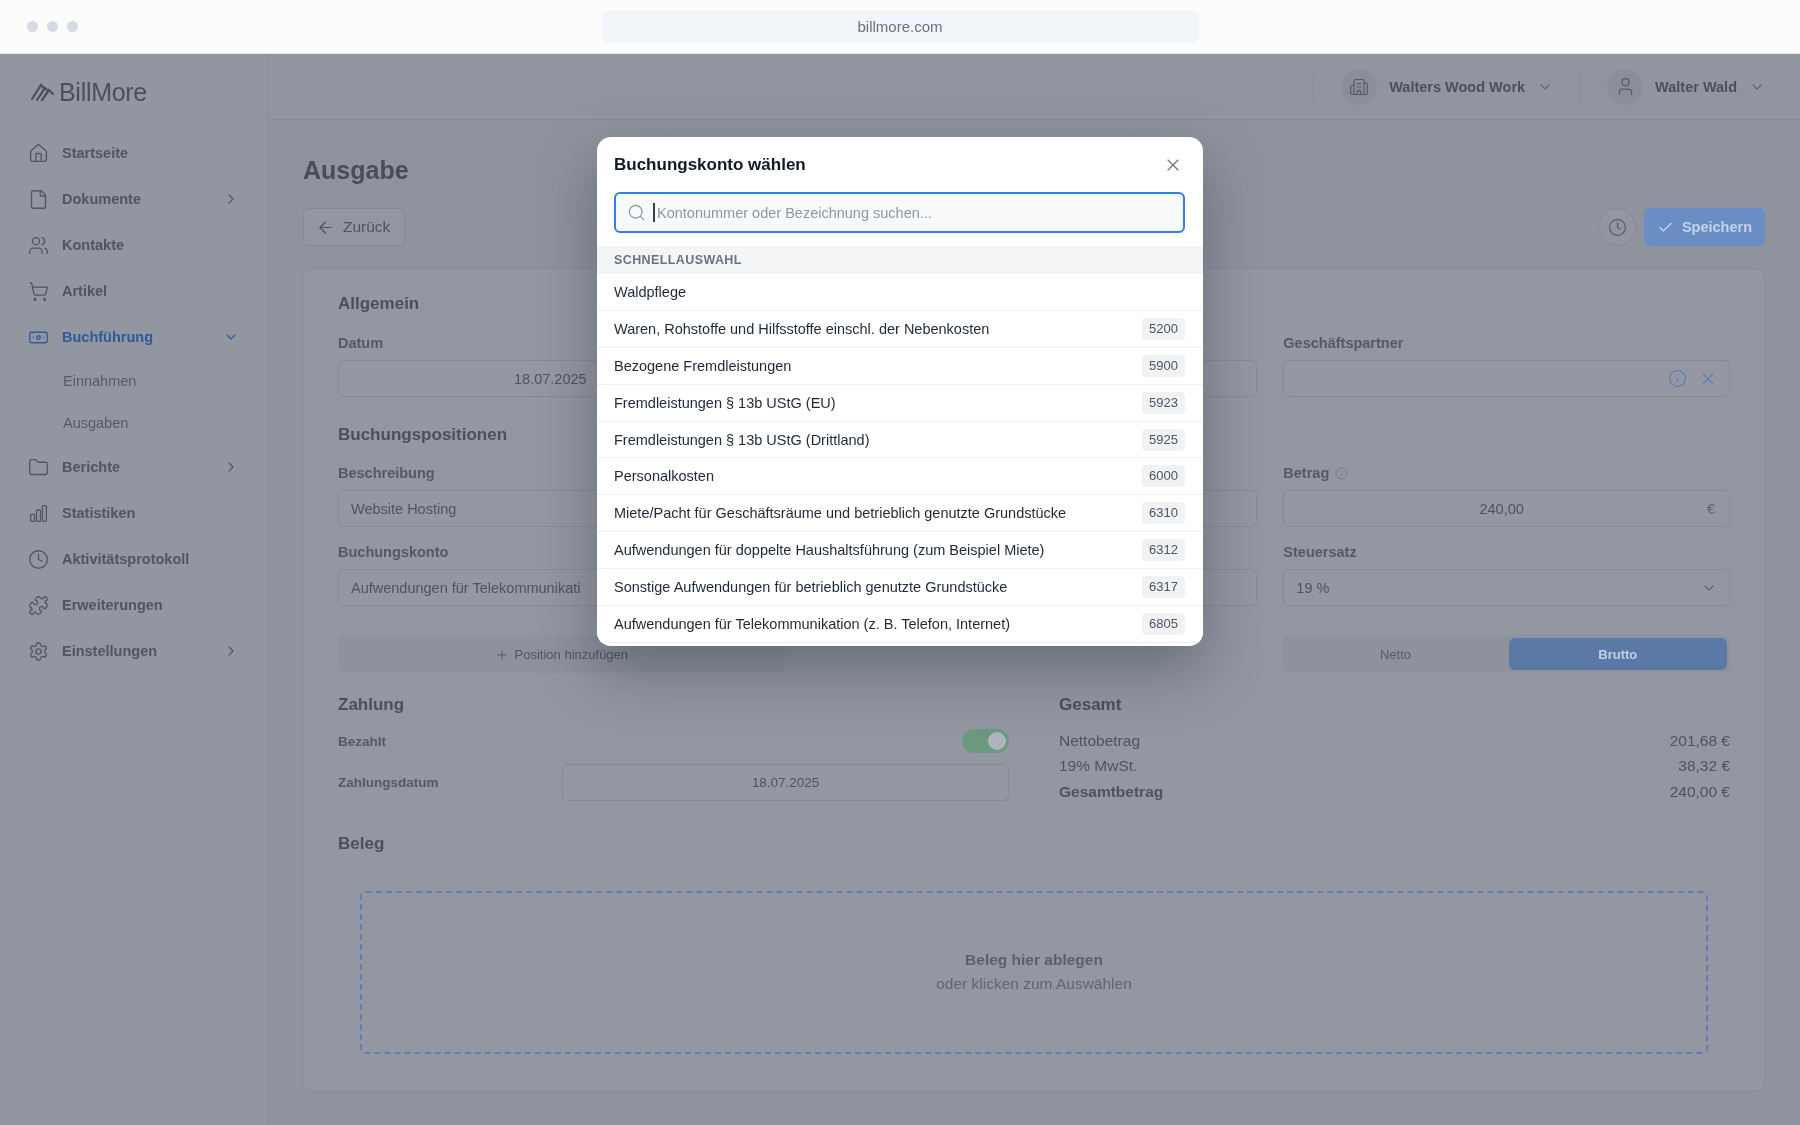 The height and width of the screenshot is (1125, 1800). What do you see at coordinates (38, 651) in the screenshot?
I see `settings-icon` at bounding box center [38, 651].